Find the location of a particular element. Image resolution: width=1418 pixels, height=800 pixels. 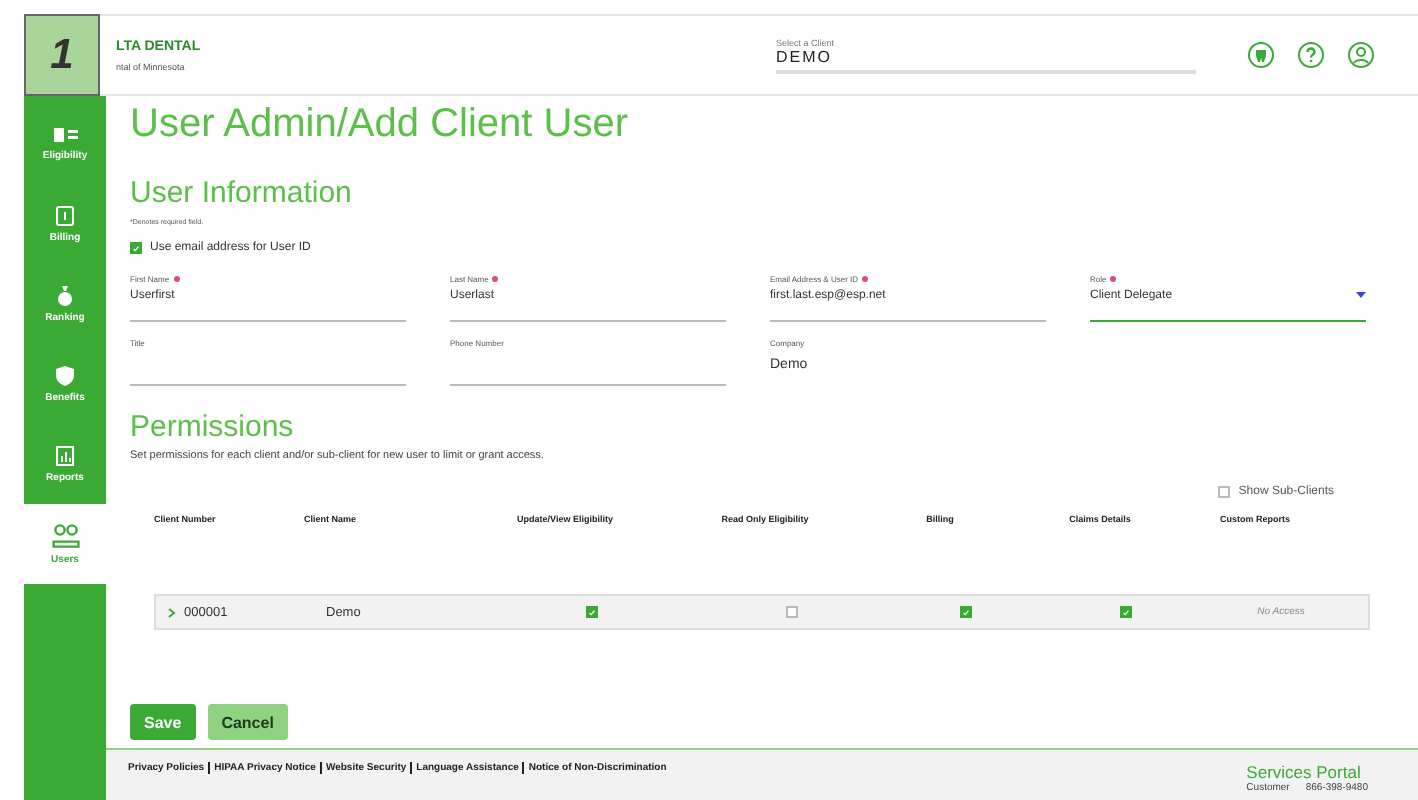

section-title: Permissions is located at coordinates (213, 427).